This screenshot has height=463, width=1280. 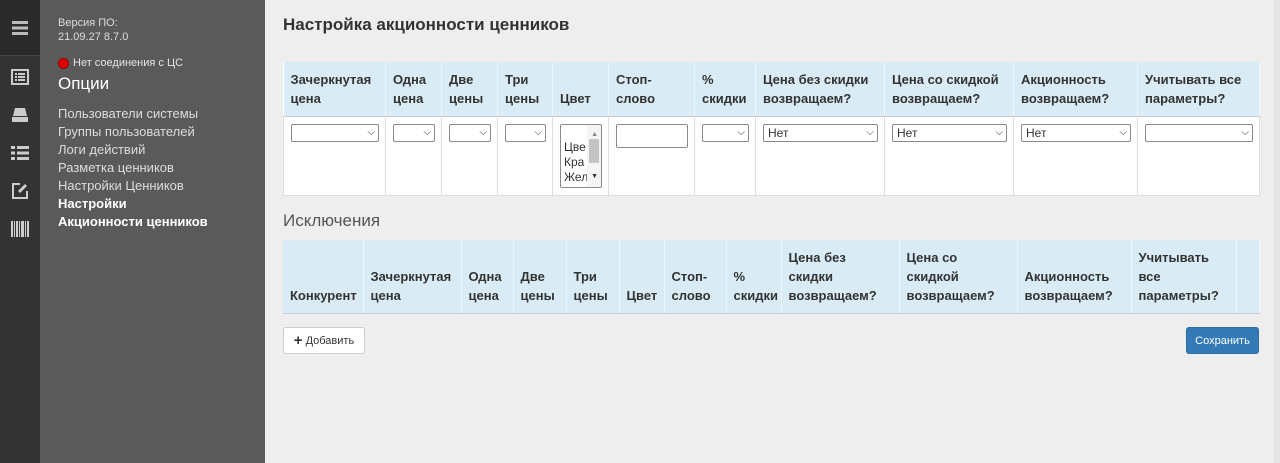 What do you see at coordinates (161, 168) in the screenshot?
I see `sidebar-item-tag-layout: Разметка ценников` at bounding box center [161, 168].